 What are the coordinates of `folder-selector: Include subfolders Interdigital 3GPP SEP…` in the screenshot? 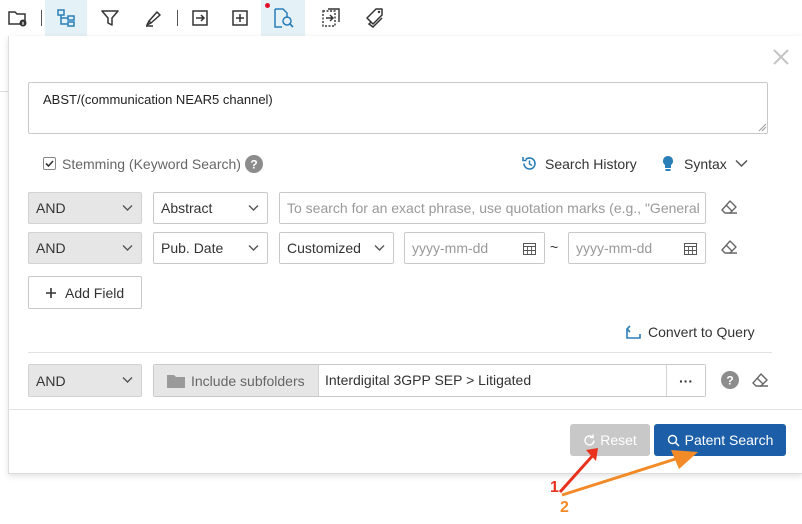 It's located at (429, 380).